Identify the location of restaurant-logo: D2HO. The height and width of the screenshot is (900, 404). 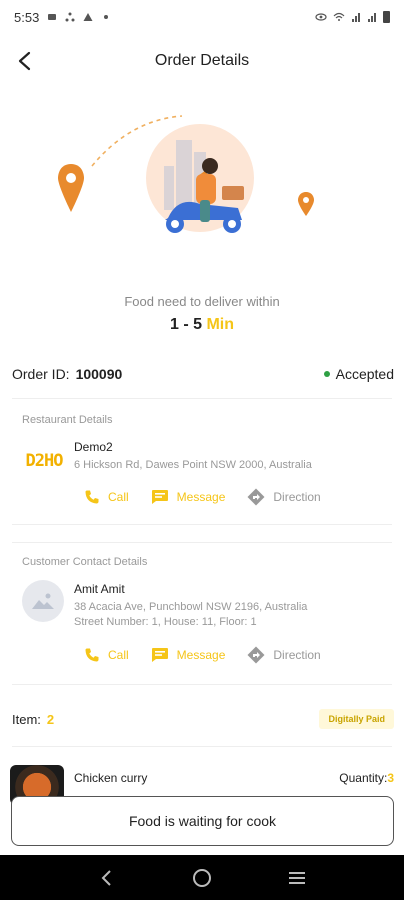
(44, 461).